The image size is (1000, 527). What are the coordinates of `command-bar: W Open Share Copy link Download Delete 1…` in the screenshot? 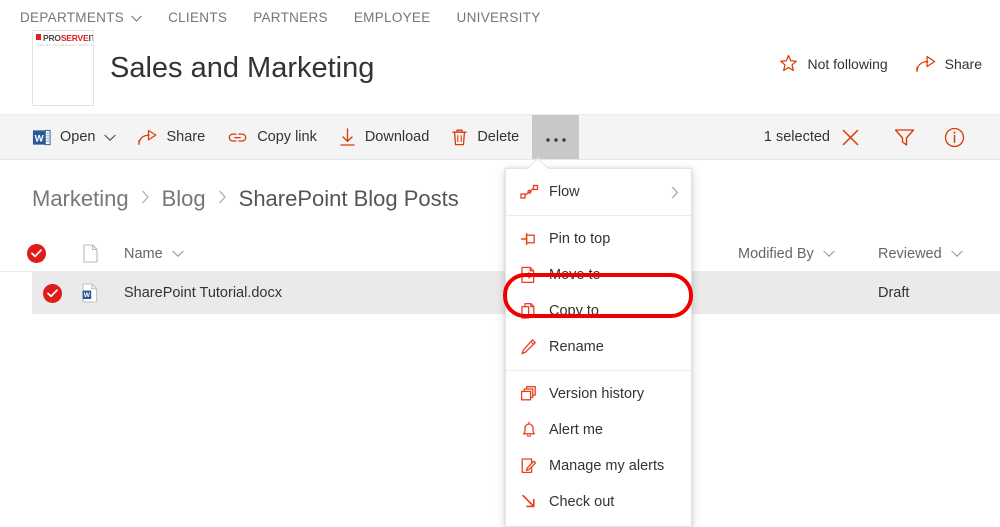 It's located at (500, 137).